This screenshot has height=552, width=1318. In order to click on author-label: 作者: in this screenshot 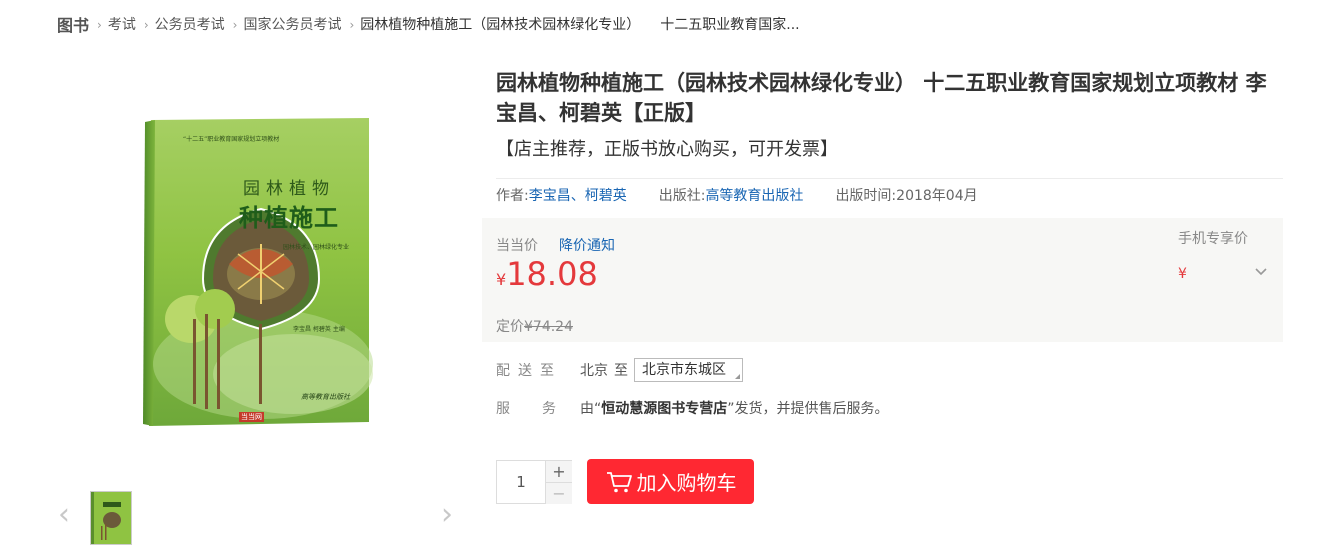, I will do `click(512, 196)`.